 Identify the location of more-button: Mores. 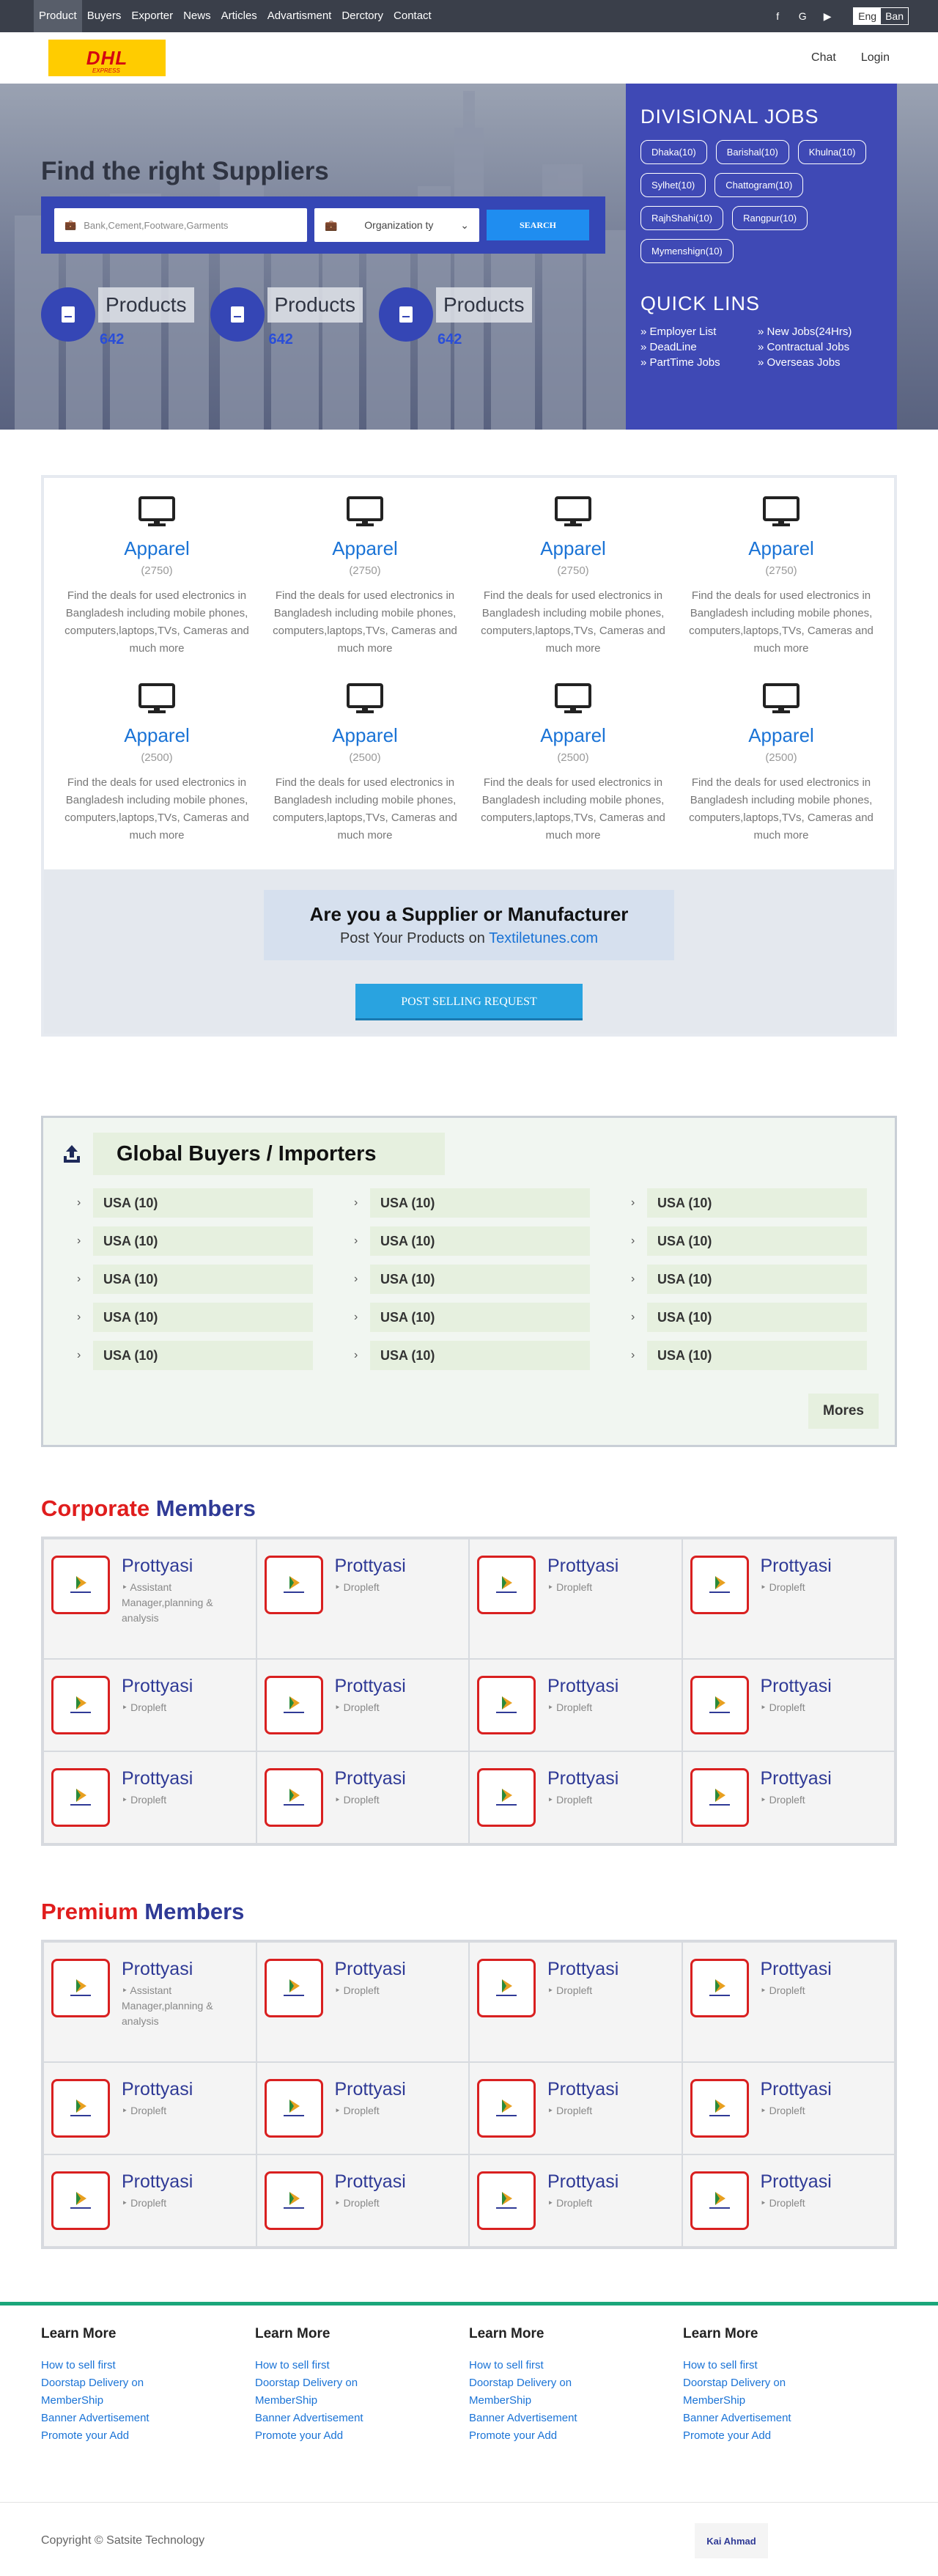
(843, 1411).